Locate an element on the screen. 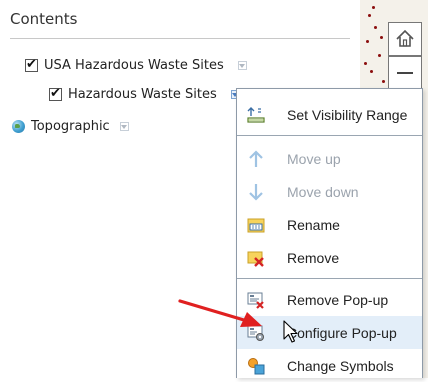  remove-popup-icon is located at coordinates (256, 300).